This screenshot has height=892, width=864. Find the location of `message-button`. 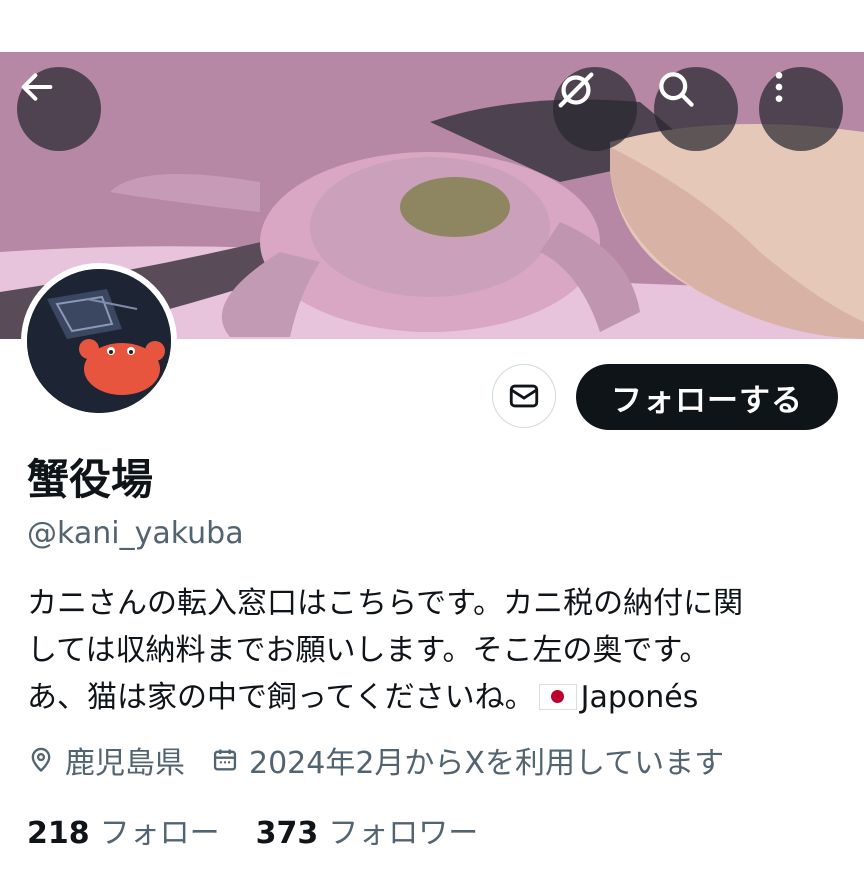

message-button is located at coordinates (524, 396).